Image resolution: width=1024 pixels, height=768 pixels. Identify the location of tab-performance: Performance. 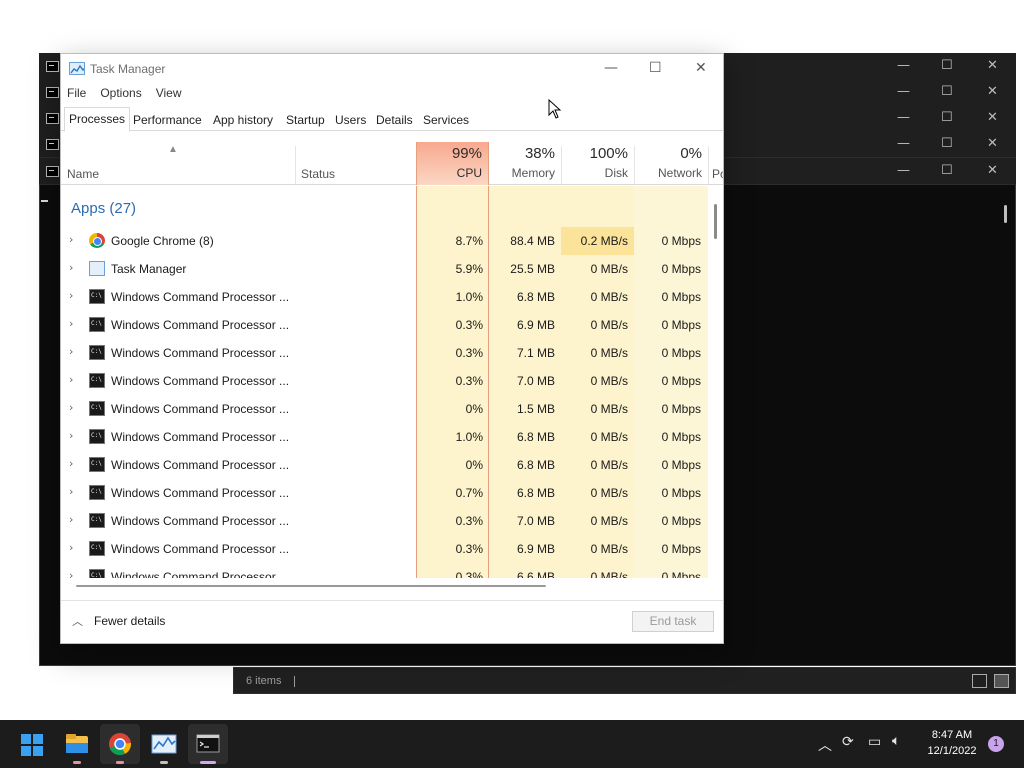
(167, 120).